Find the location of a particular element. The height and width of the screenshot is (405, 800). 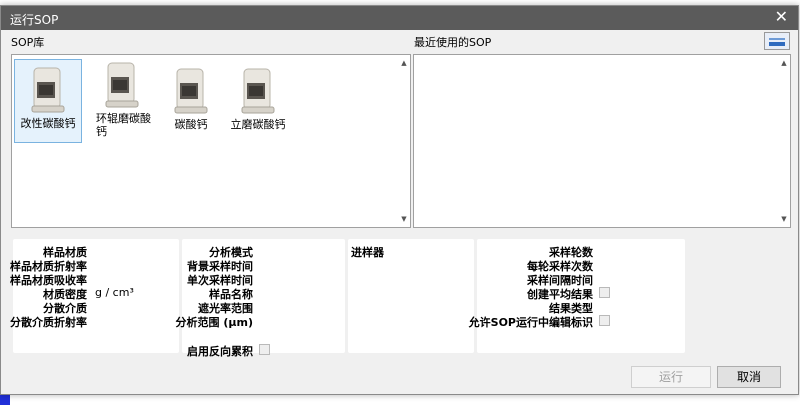

sop-item-label: 改性碳酸钙 is located at coordinates (48, 123).